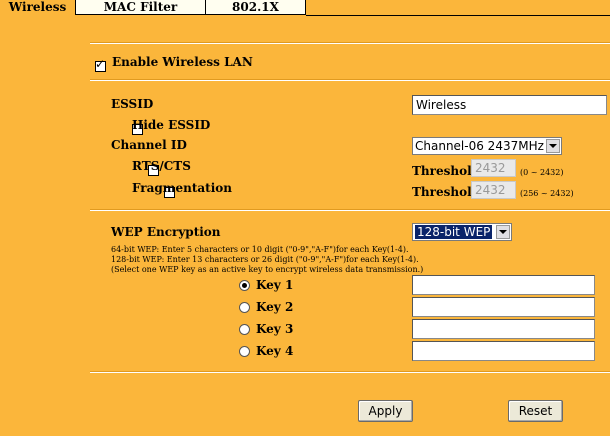 Image resolution: width=610 pixels, height=436 pixels. What do you see at coordinates (535, 411) in the screenshot?
I see `reset-button: Reset` at bounding box center [535, 411].